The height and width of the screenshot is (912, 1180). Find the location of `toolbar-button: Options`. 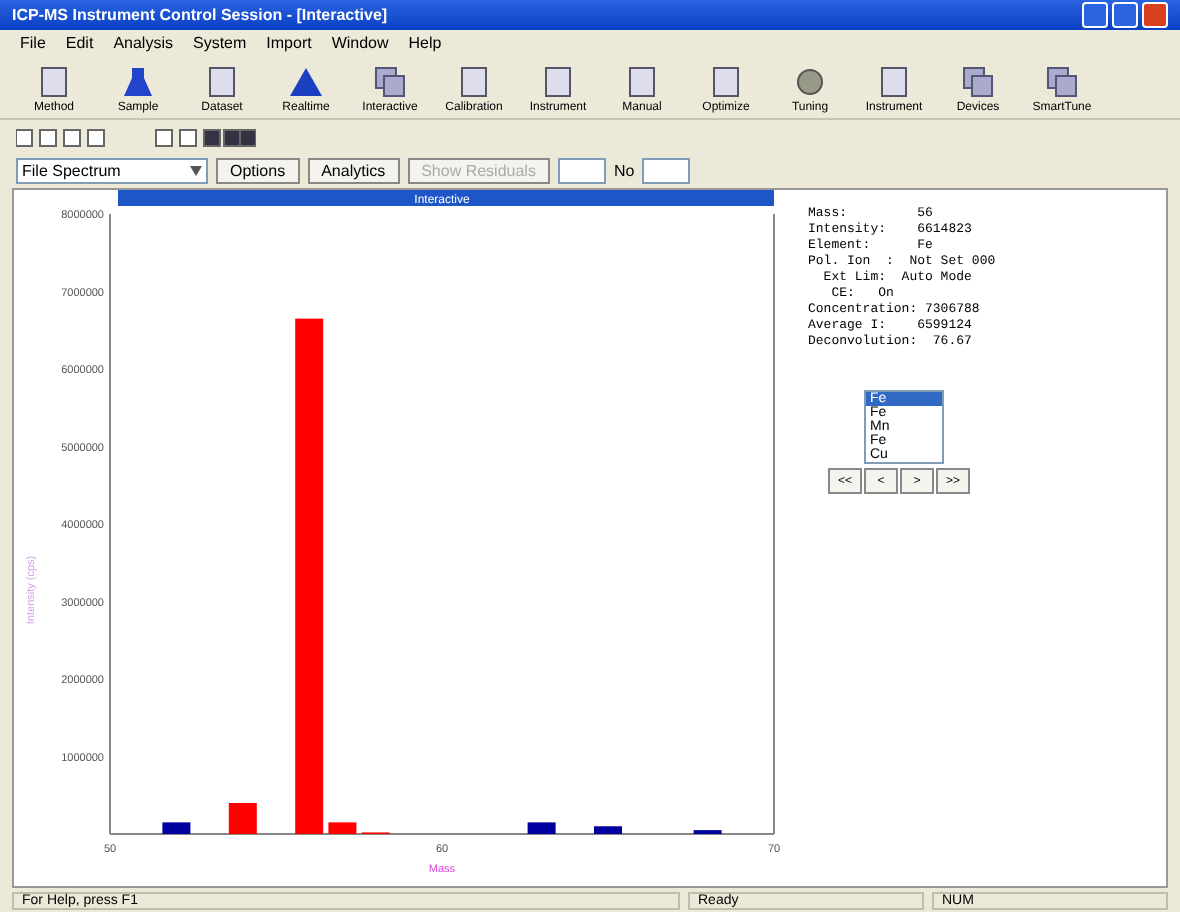

toolbar-button: Options is located at coordinates (258, 171).